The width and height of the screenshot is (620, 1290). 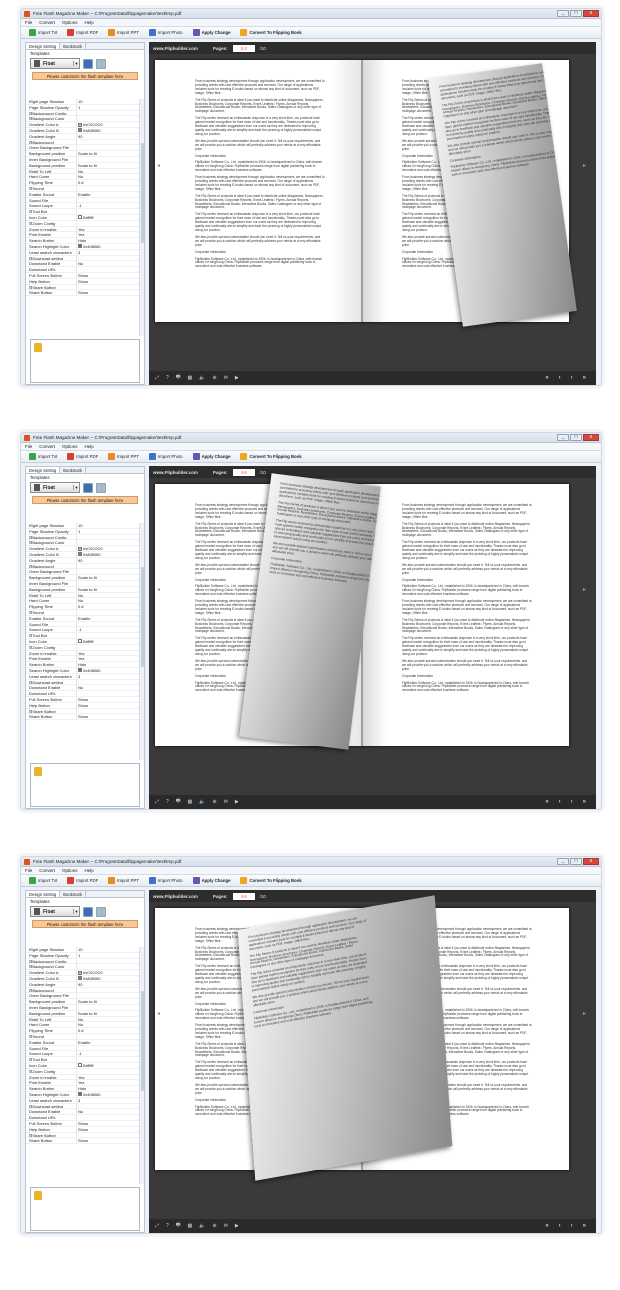 What do you see at coordinates (110, 107) in the screenshot?
I see `property-value: 1` at bounding box center [110, 107].